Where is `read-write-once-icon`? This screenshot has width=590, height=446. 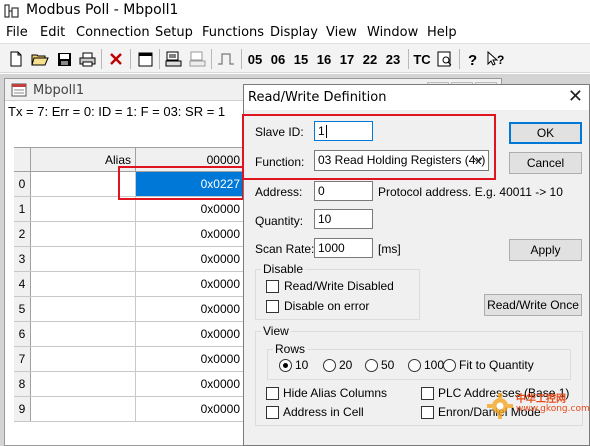 read-write-once-icon is located at coordinates (197, 59).